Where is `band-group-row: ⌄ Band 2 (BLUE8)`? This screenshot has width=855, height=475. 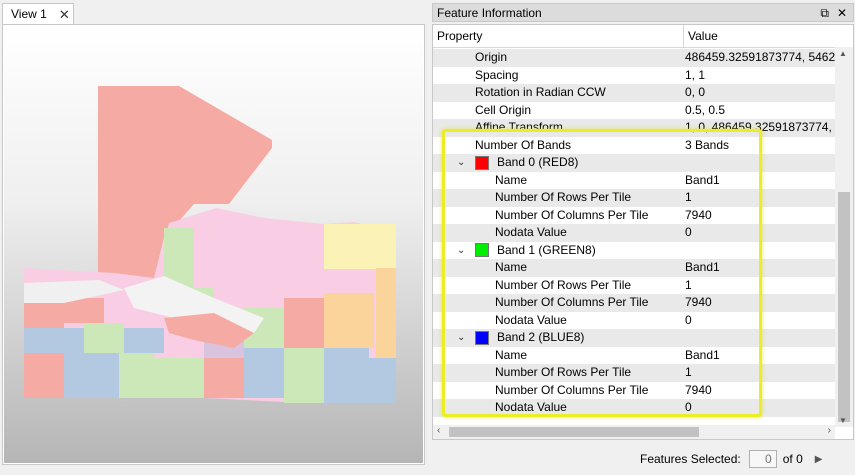
band-group-row: ⌄ Band 2 (BLUE8) is located at coordinates (634, 338).